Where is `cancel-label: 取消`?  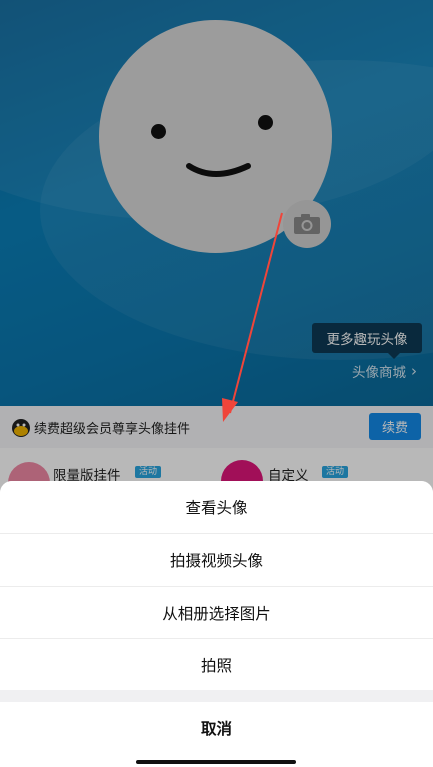 cancel-label: 取消 is located at coordinates (216, 729).